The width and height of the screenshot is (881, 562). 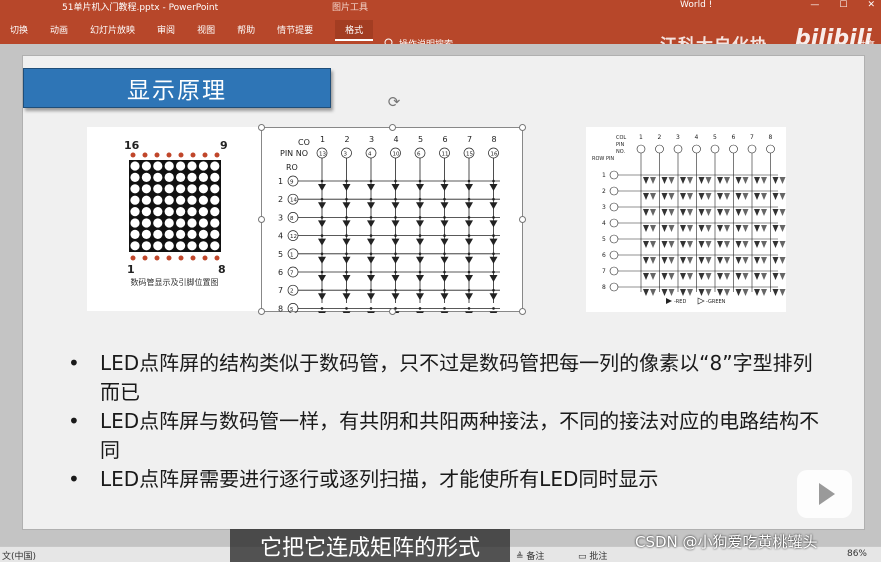 What do you see at coordinates (59, 32) in the screenshot?
I see `tab-animations: 动画` at bounding box center [59, 32].